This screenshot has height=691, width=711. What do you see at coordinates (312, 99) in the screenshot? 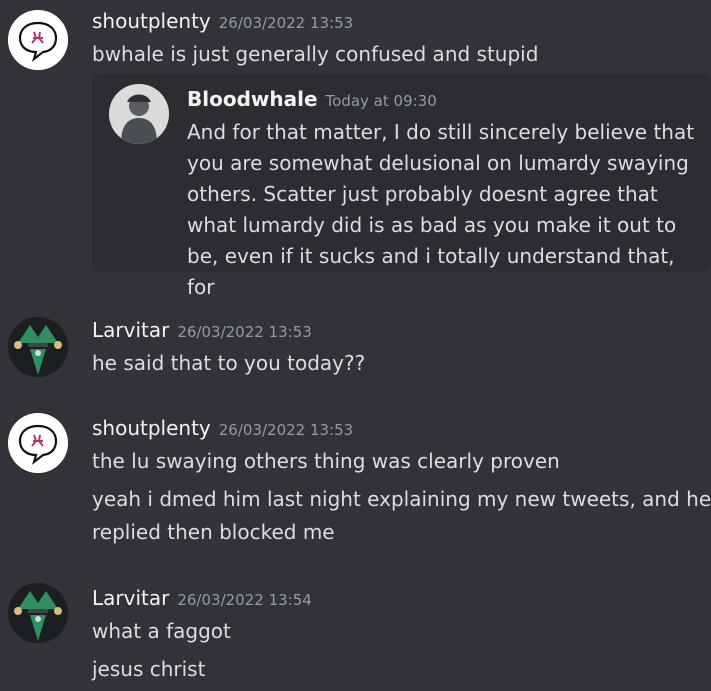
I see `embed-author: Bloodwhale Today at 09:30` at bounding box center [312, 99].